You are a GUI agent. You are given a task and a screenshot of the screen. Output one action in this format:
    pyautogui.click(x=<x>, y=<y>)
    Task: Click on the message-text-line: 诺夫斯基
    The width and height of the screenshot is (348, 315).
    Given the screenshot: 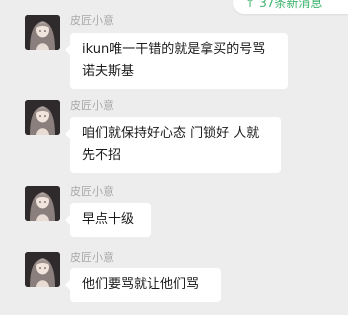 What is the action you would take?
    pyautogui.click(x=108, y=71)
    